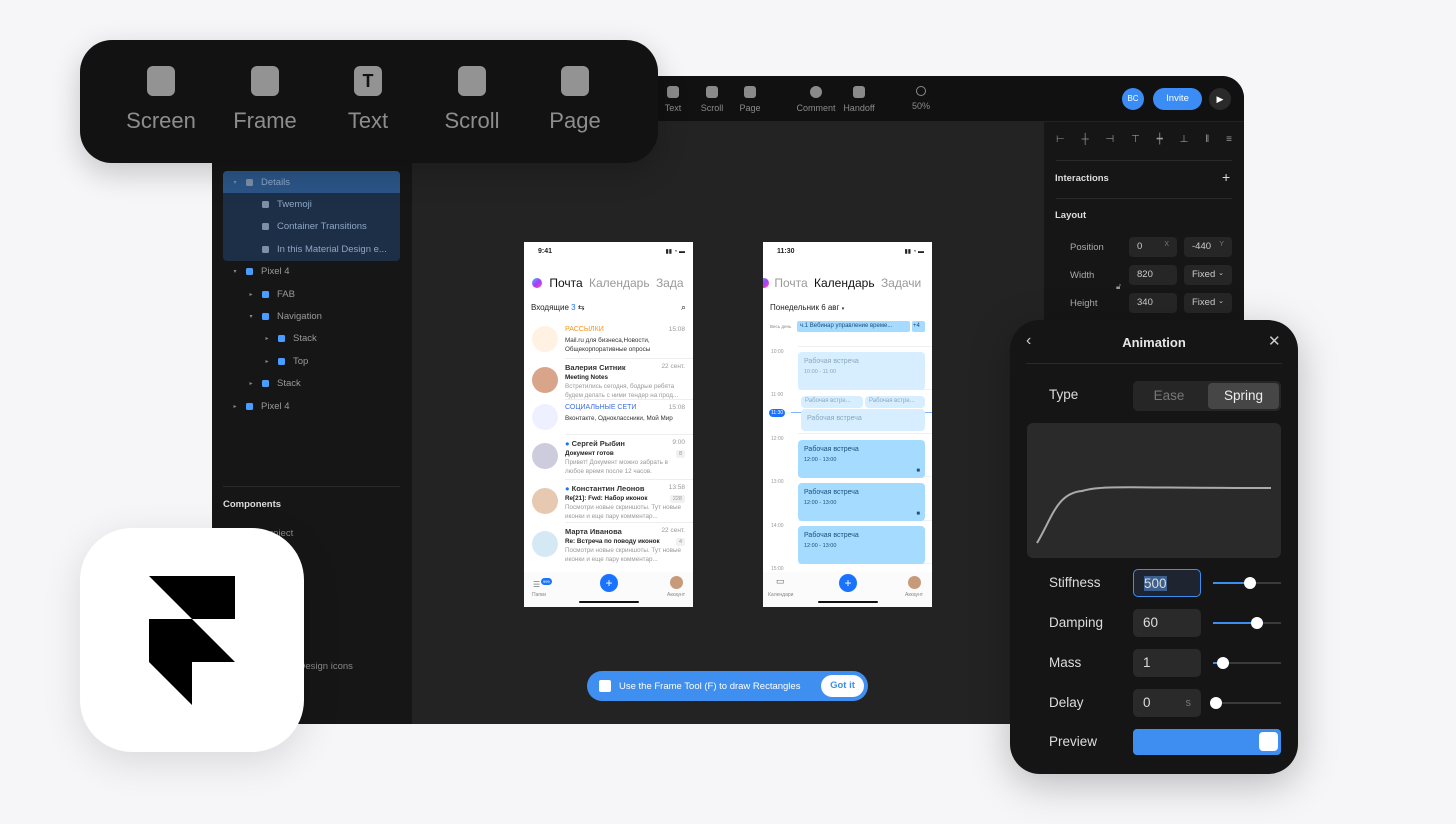  What do you see at coordinates (312, 316) in the screenshot?
I see `layer-row: ▾ Navigation` at bounding box center [312, 316].